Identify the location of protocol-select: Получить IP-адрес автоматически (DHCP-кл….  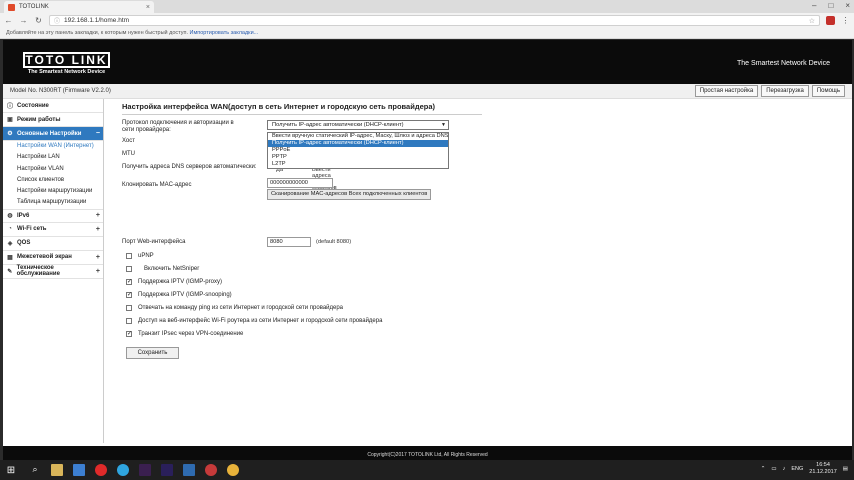
(358, 125).